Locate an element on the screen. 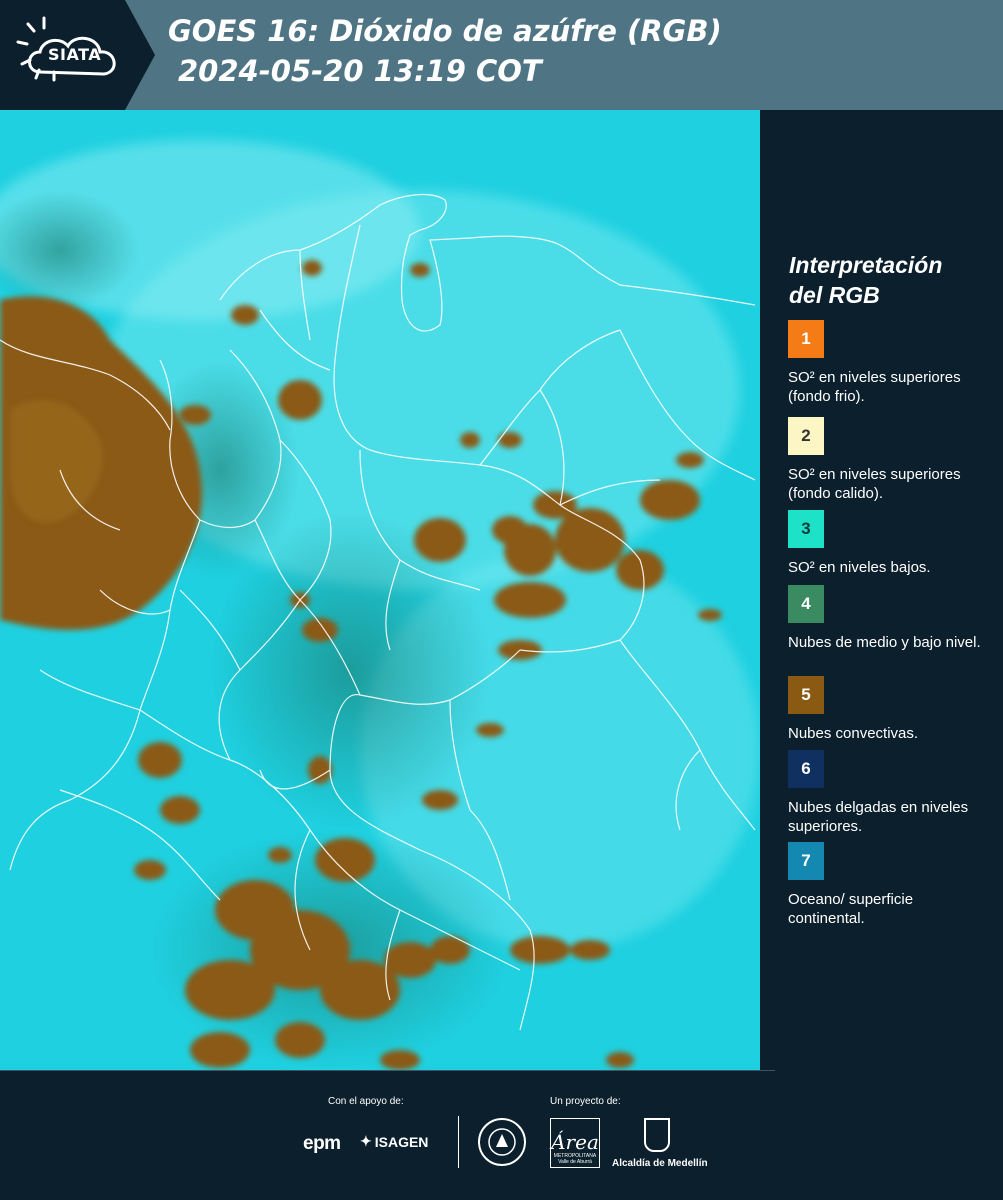 The image size is (1003, 1200). university-seal-icon is located at coordinates (502, 1142).